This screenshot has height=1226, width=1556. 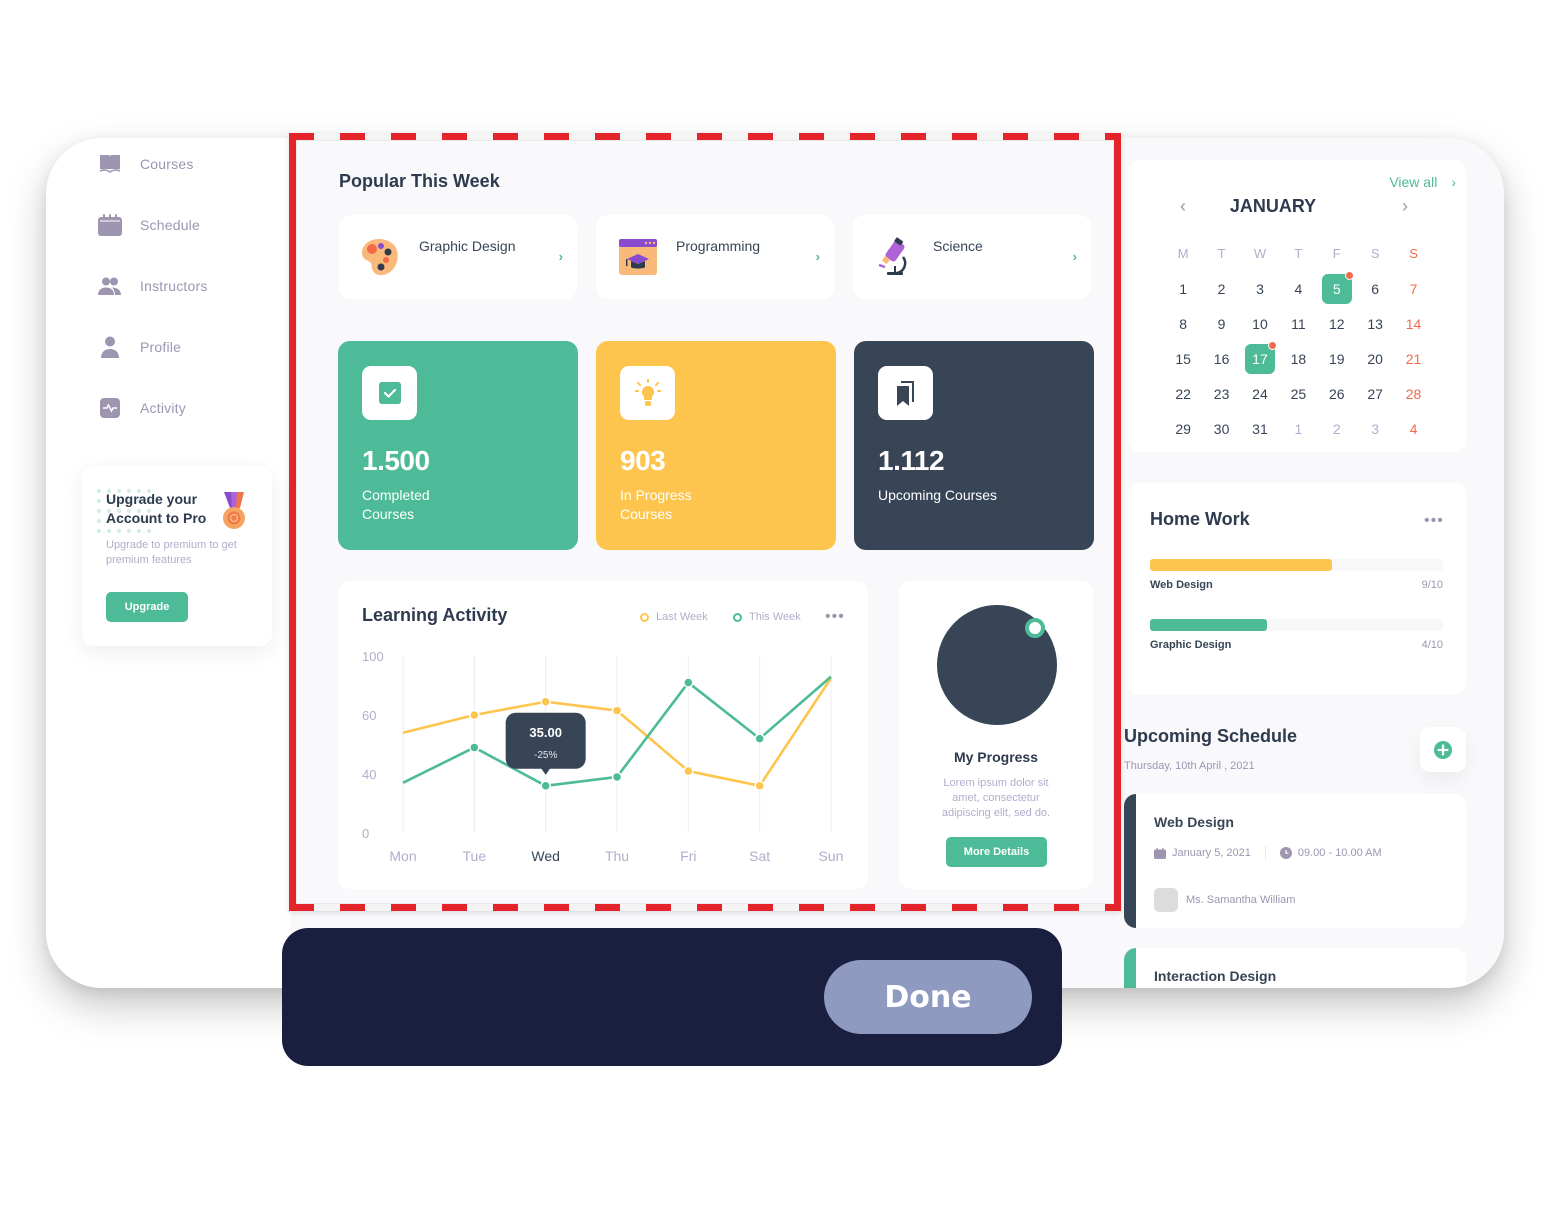 What do you see at coordinates (1241, 900) in the screenshot?
I see `instructor-name: Ms. Samantha William` at bounding box center [1241, 900].